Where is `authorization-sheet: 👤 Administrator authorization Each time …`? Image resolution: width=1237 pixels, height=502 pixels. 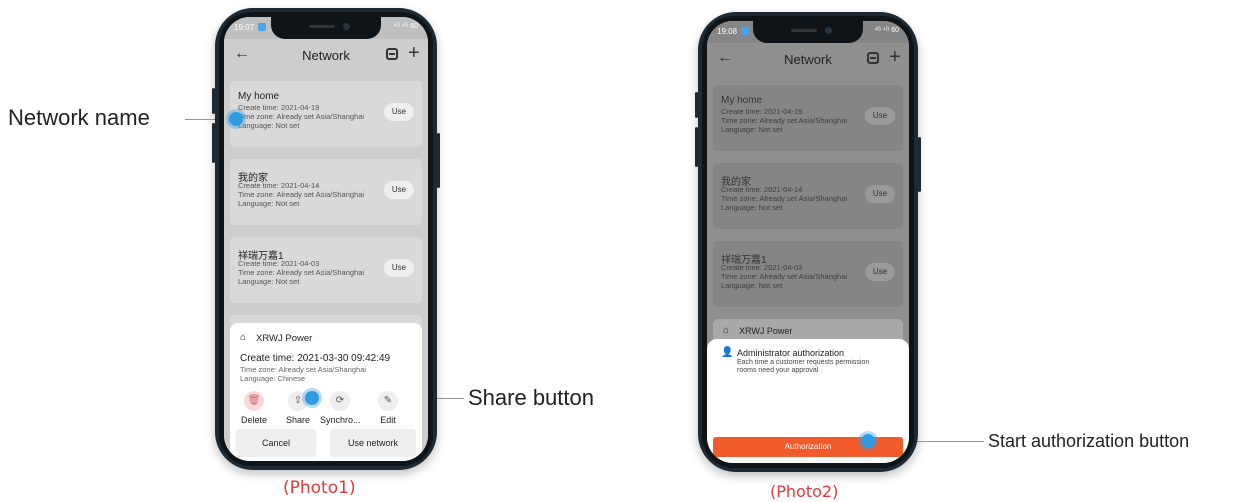 authorization-sheet: 👤 Administrator authorization Each time … is located at coordinates (808, 401).